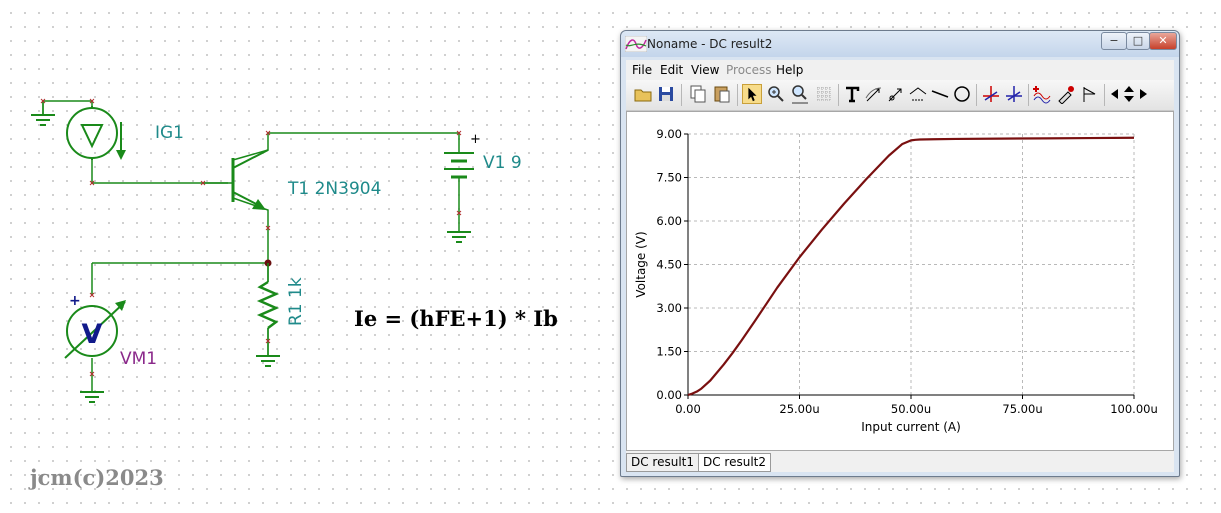 The width and height of the screenshot is (1221, 513). I want to click on voltmeter-symbol: V, so click(92, 334).